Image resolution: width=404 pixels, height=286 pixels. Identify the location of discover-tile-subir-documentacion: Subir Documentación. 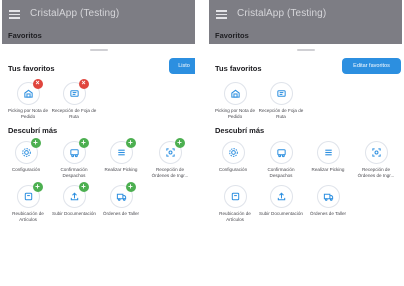
(281, 201).